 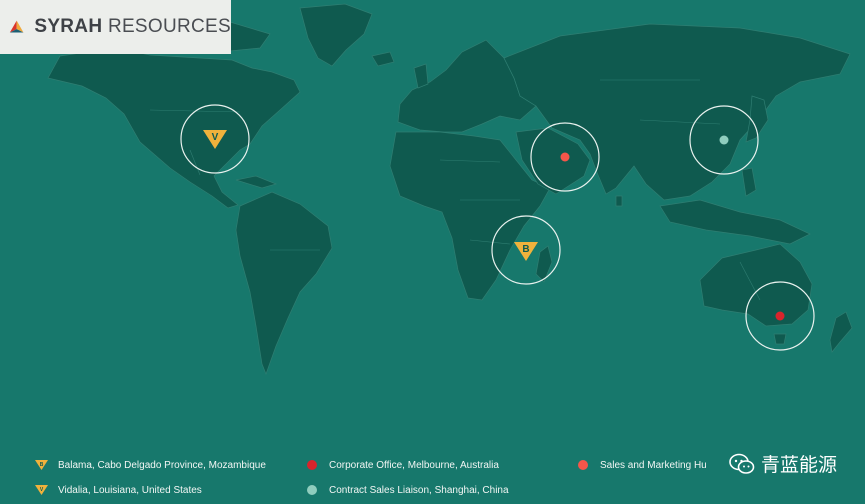 I want to click on legend-item-melbourne: Corporate Office, Melbourne, Australia, so click(x=402, y=465).